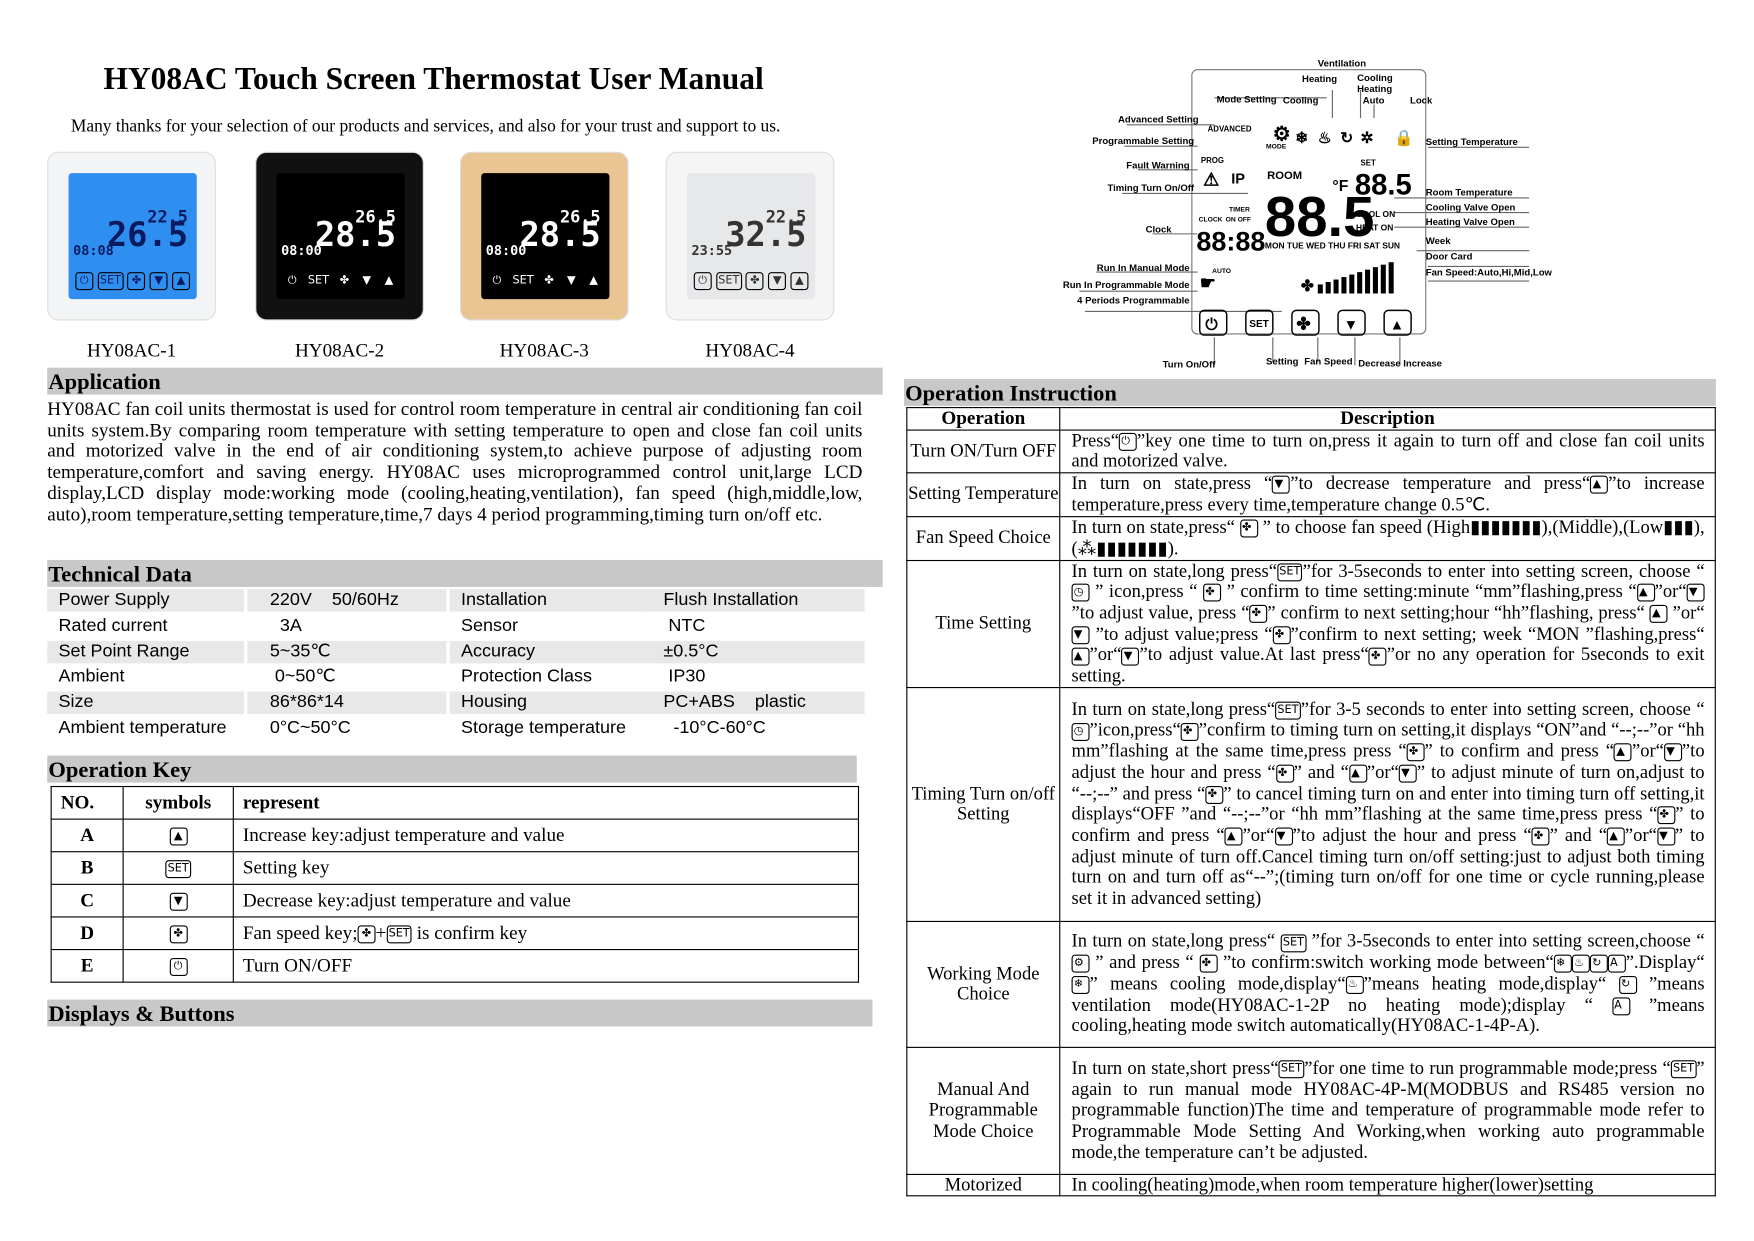  I want to click on instruction-operation: Setting Temperature, so click(983, 494).